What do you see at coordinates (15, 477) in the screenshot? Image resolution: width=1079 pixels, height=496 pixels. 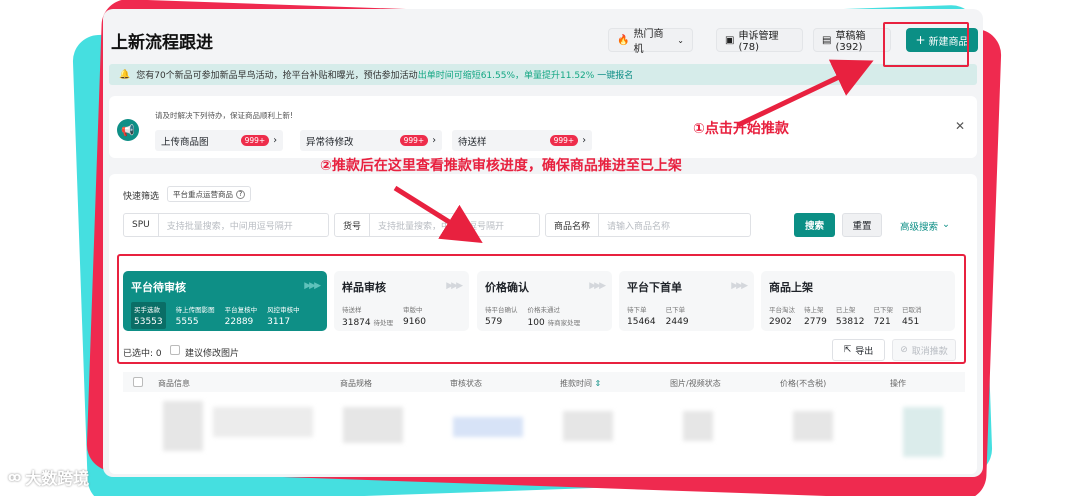 I see `brand-logo-icon: ꝏ` at bounding box center [15, 477].